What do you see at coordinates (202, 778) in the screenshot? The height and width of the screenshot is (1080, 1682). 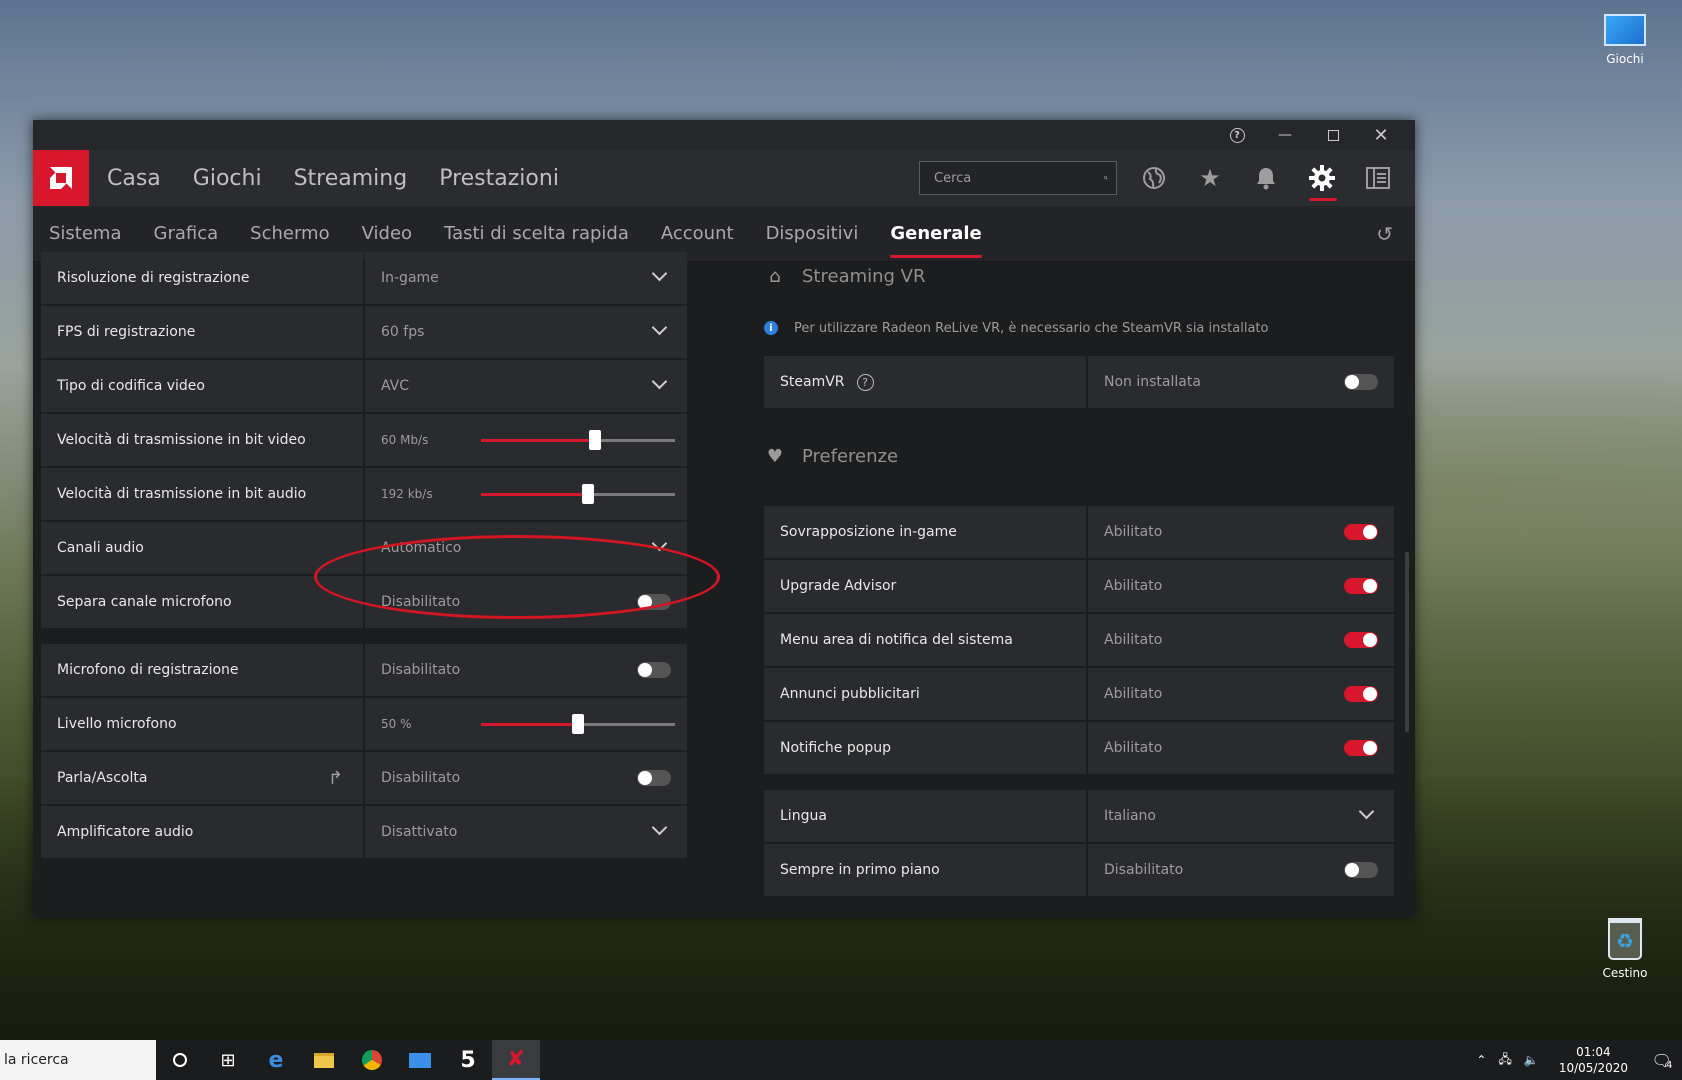 I see `setting-label: Parla/Ascolta ↱` at bounding box center [202, 778].